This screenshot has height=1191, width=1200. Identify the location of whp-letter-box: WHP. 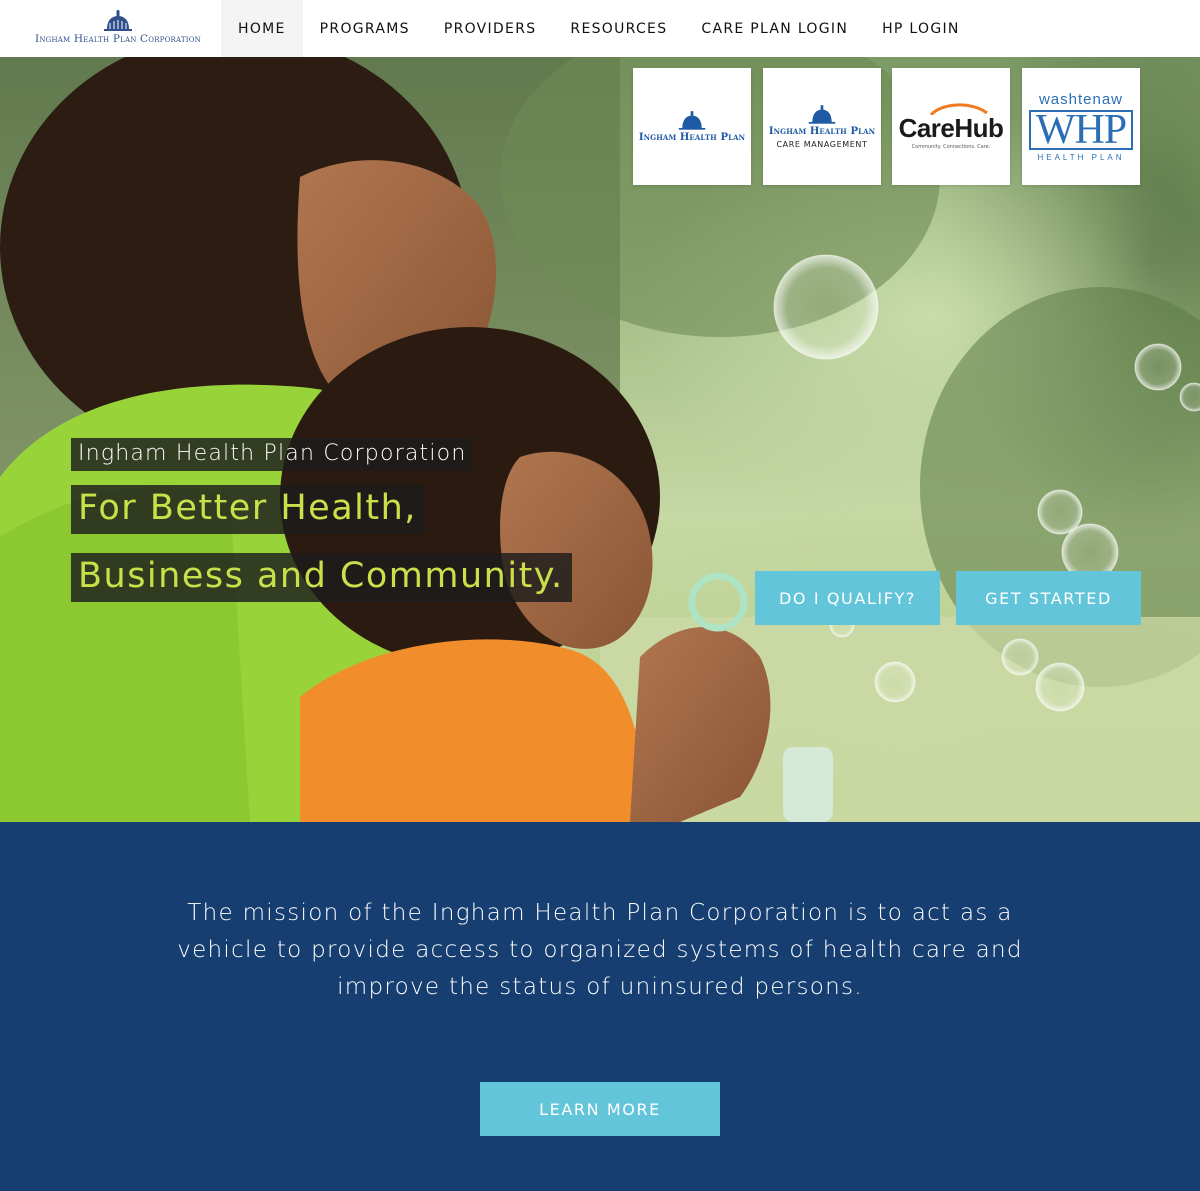
(1081, 129).